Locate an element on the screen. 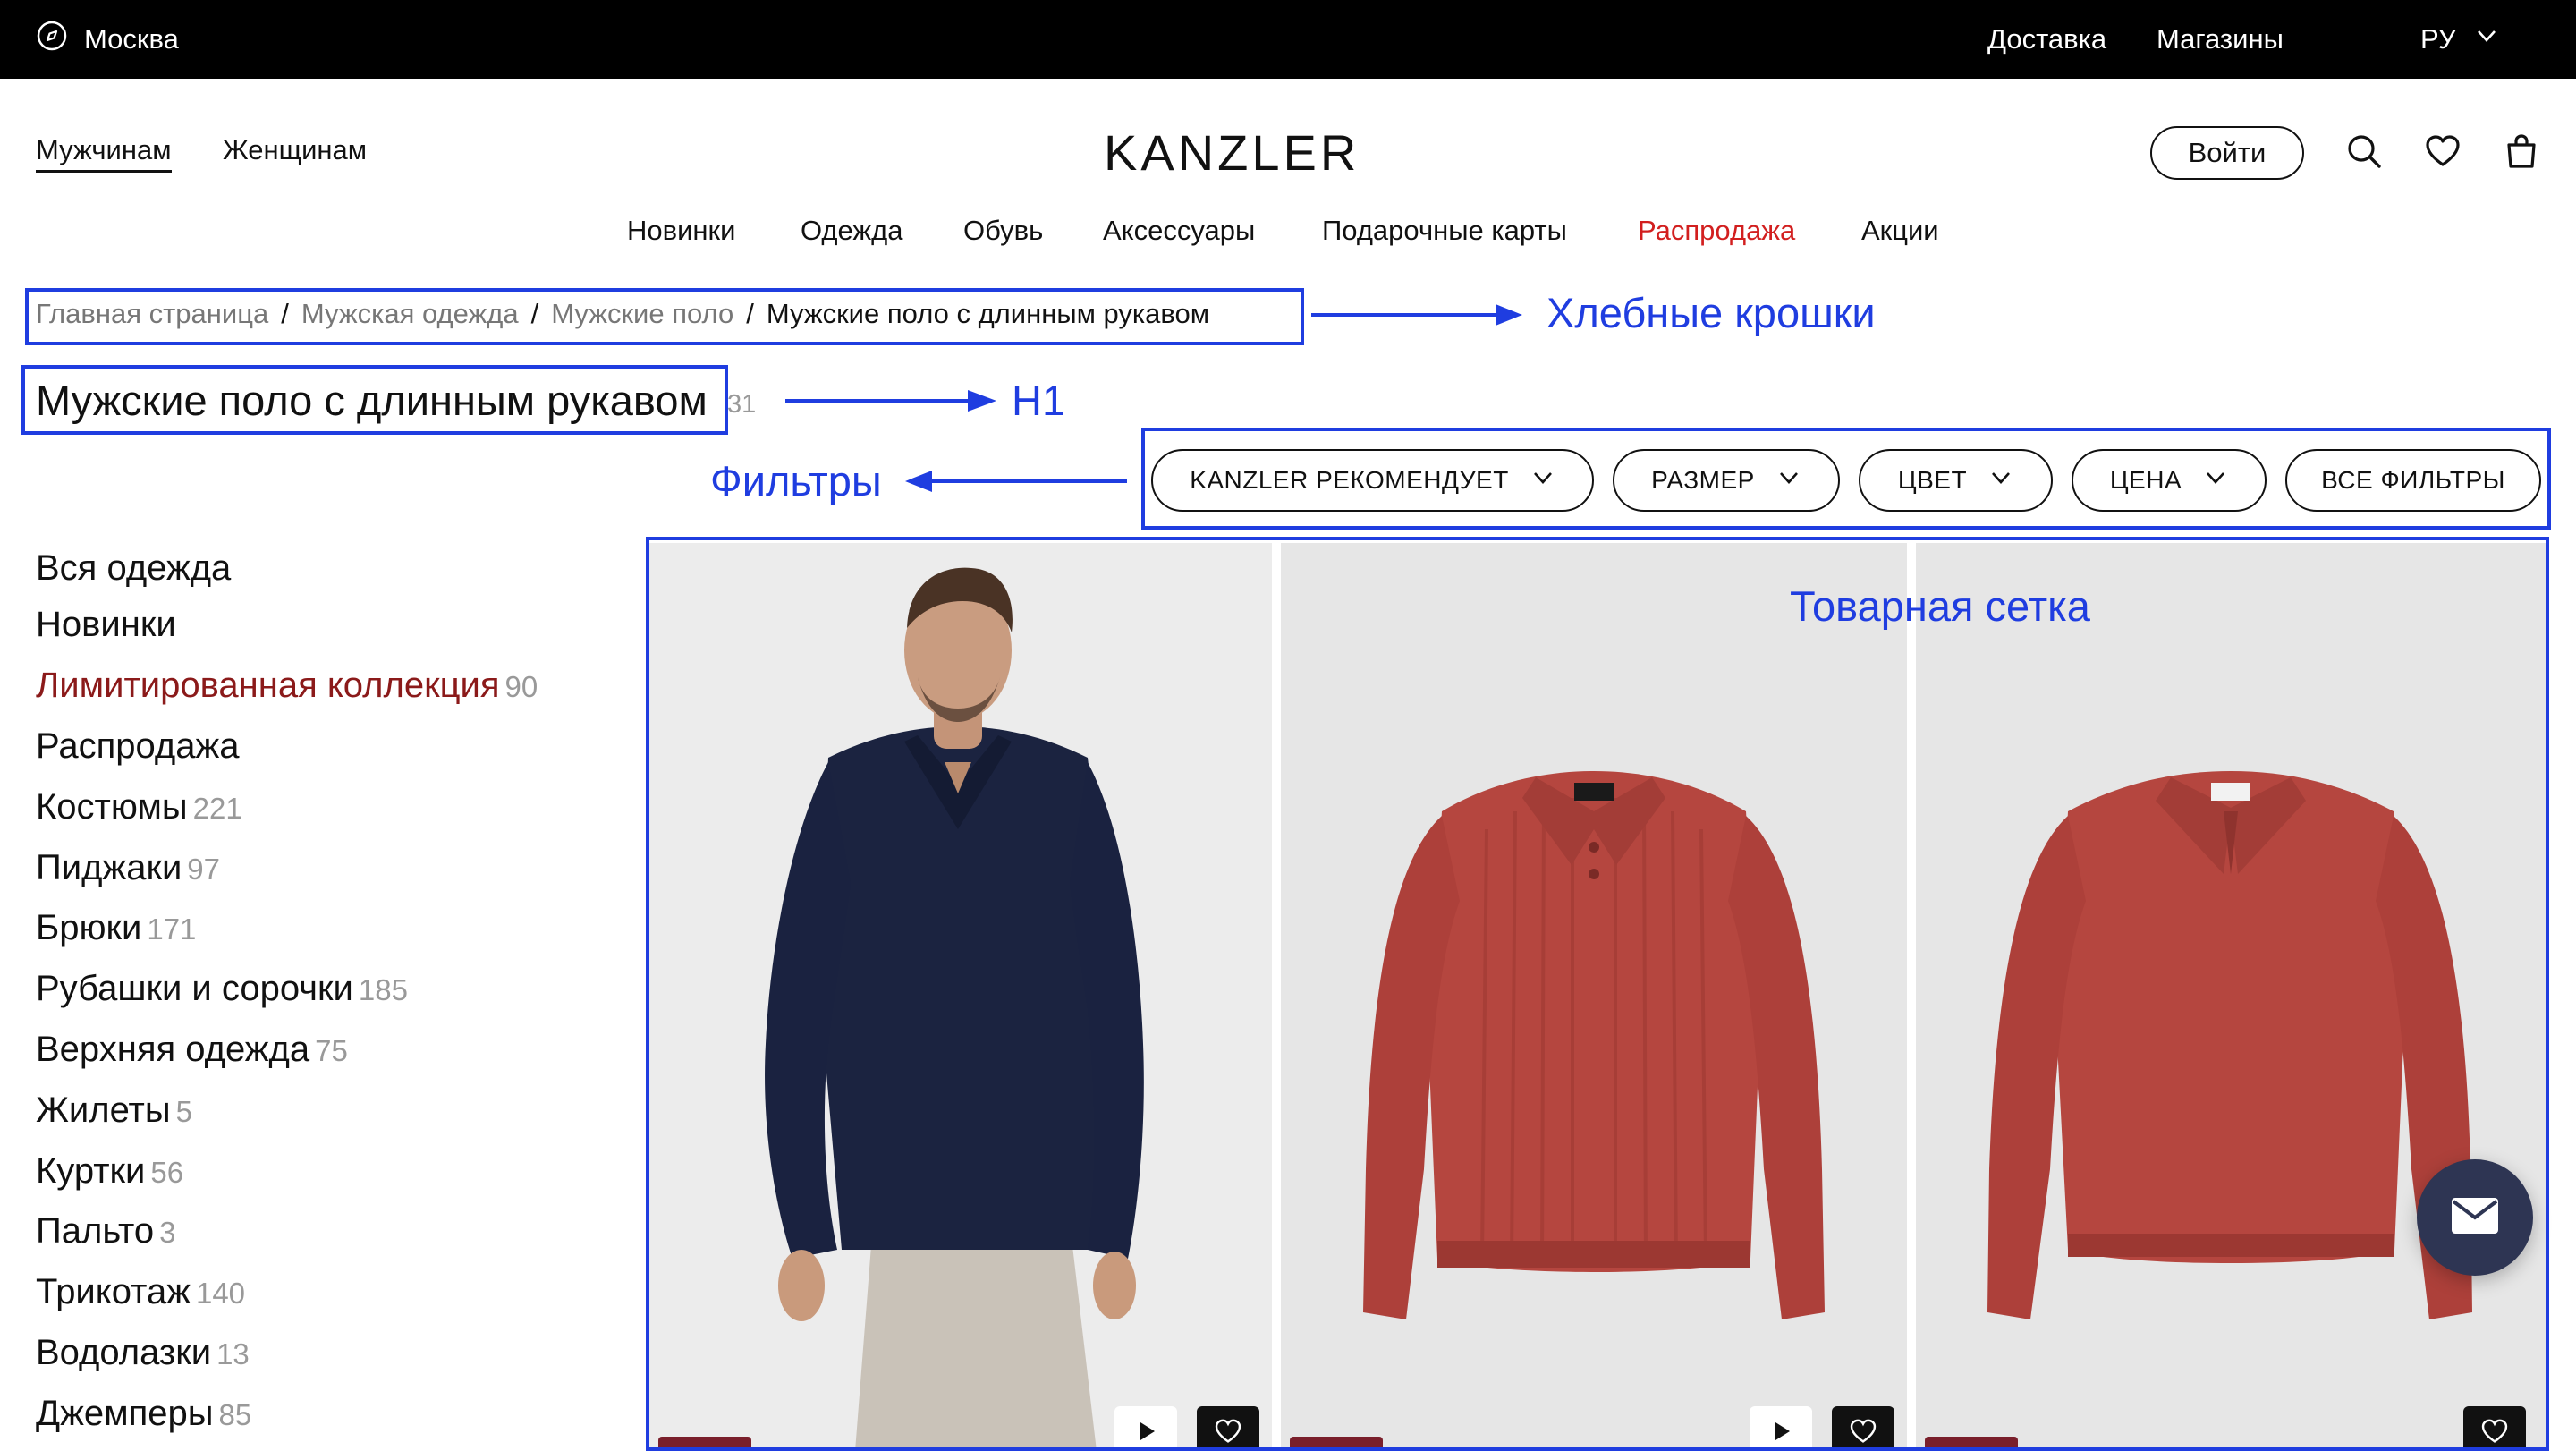 This screenshot has height=1451, width=2576. nav-item-promotions: Акции is located at coordinates (1900, 231).